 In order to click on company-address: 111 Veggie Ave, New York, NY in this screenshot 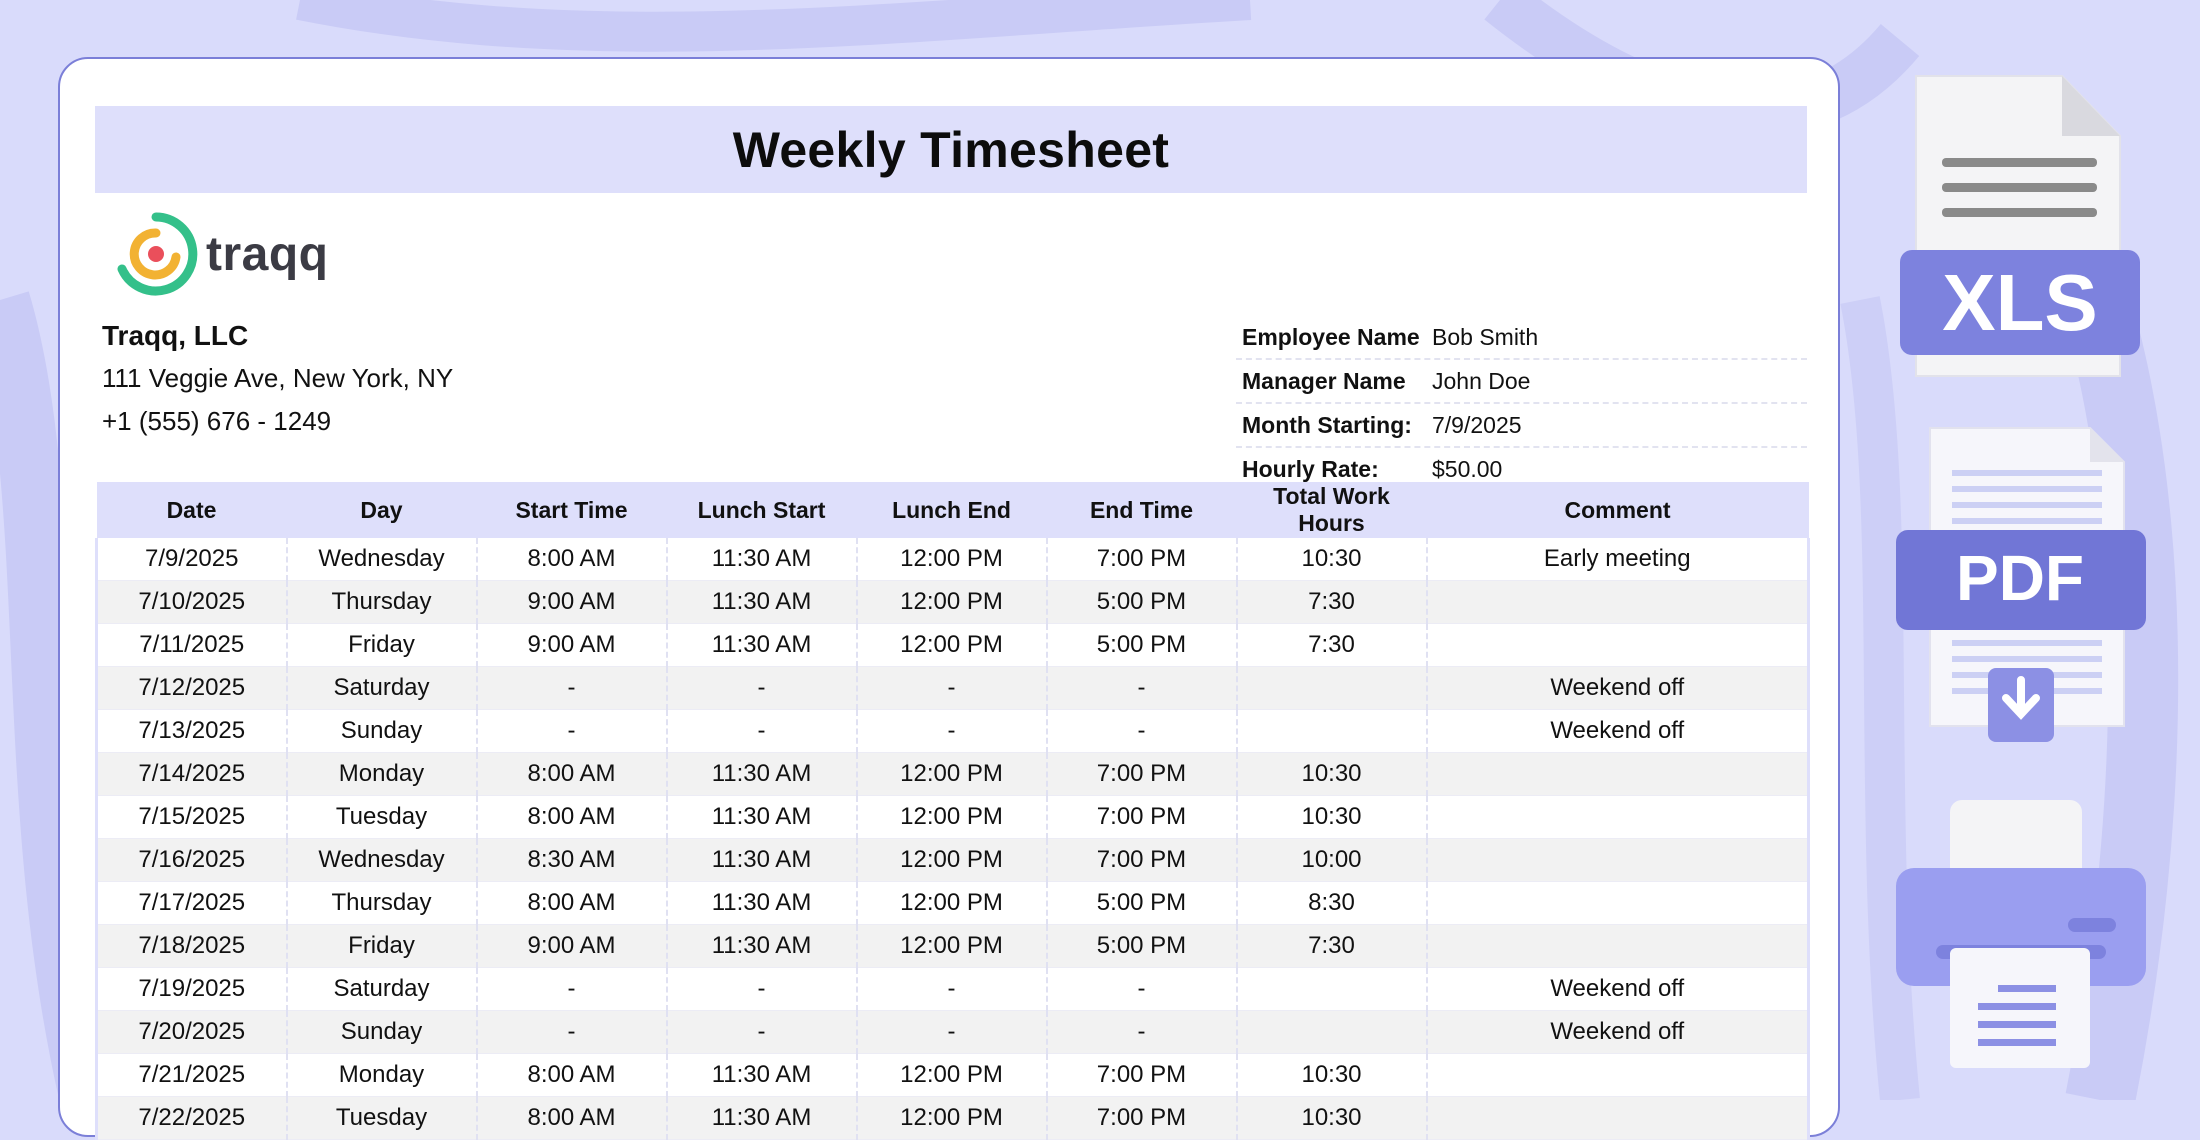, I will do `click(278, 378)`.